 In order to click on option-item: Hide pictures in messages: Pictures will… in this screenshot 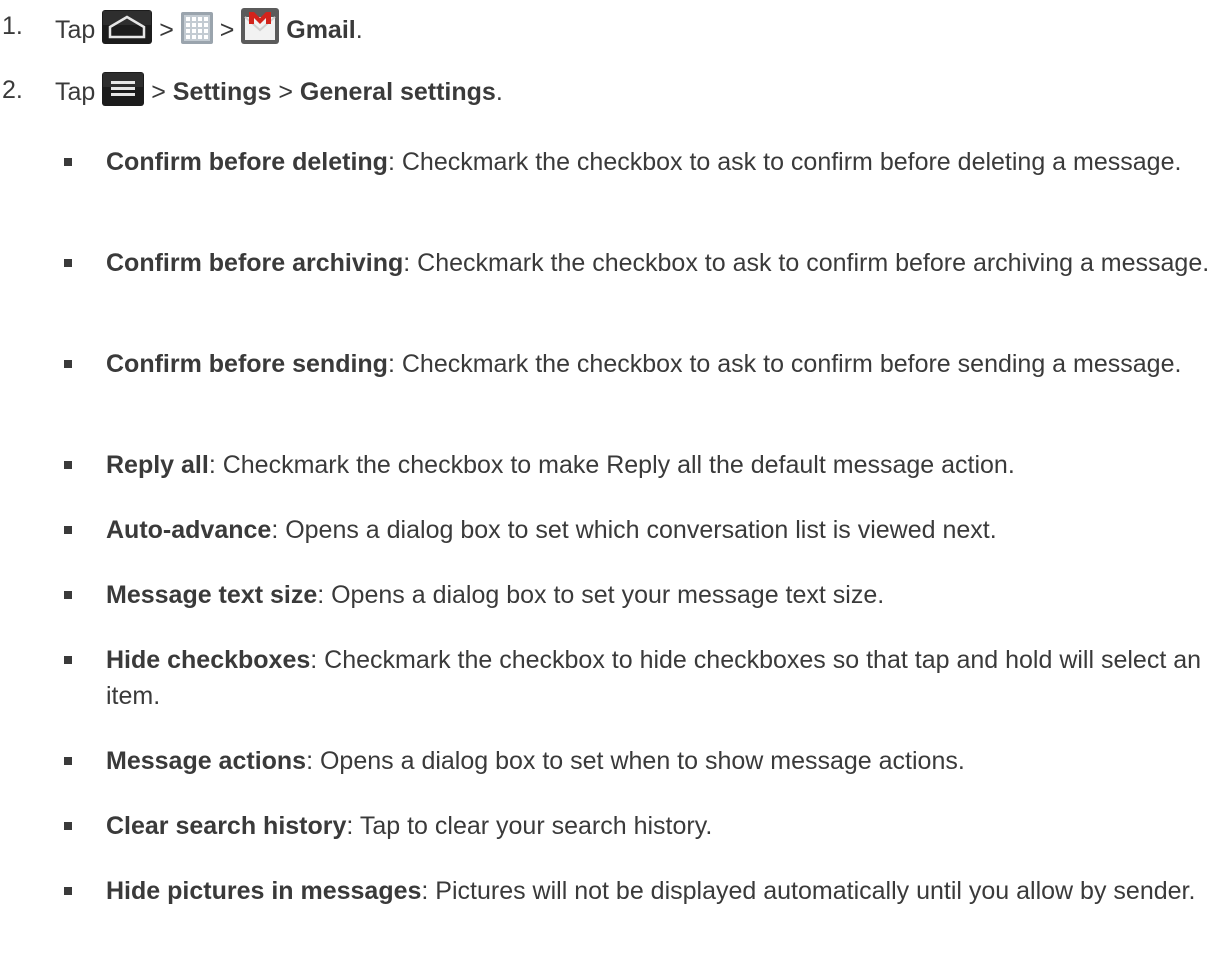, I will do `click(609, 909)`.